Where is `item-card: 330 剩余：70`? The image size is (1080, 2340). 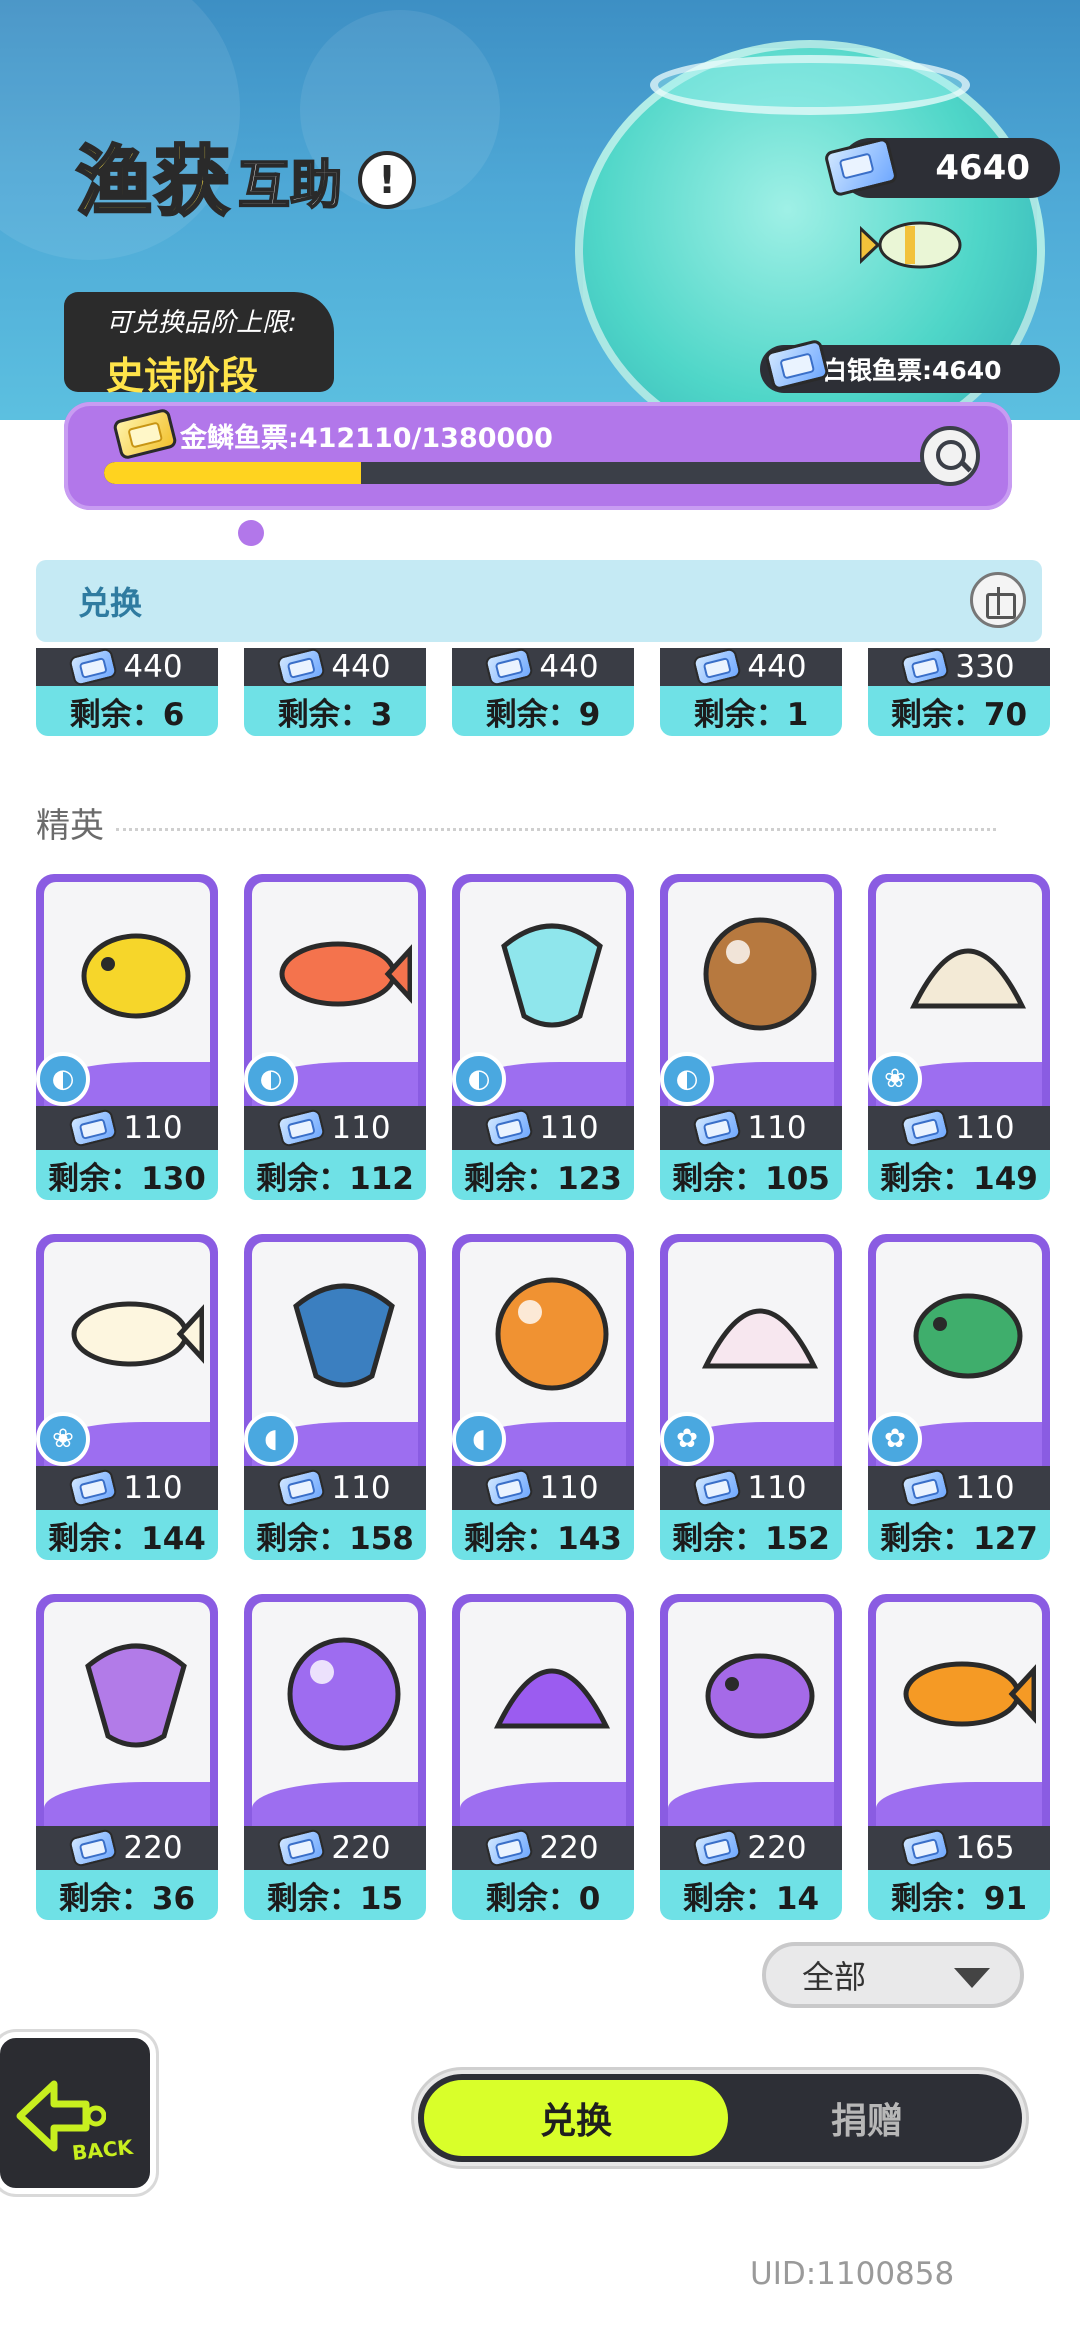
item-card: 330 剩余：70 is located at coordinates (959, 692).